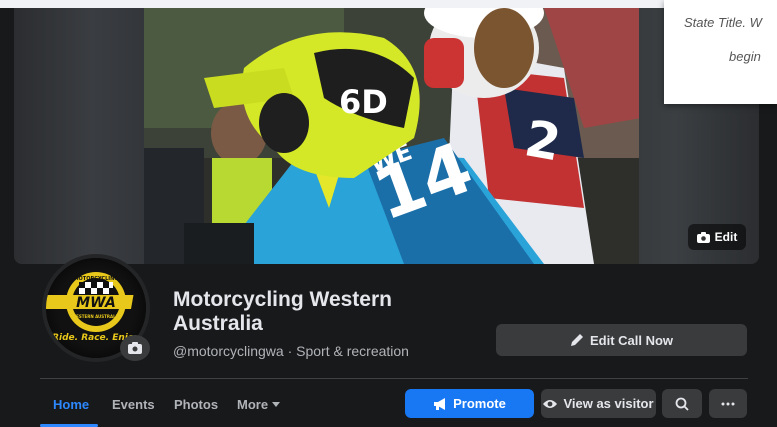  I want to click on svg-text: MWA, so click(96, 303).